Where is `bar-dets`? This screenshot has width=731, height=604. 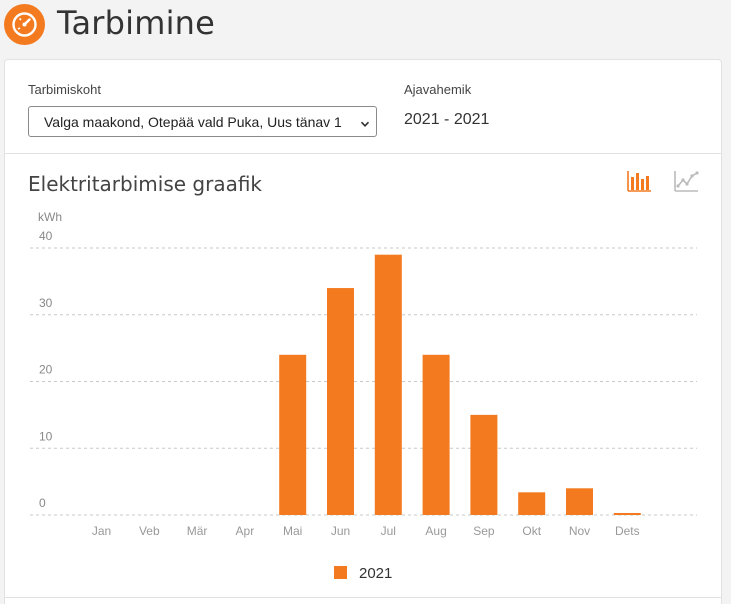
bar-dets is located at coordinates (627, 513).